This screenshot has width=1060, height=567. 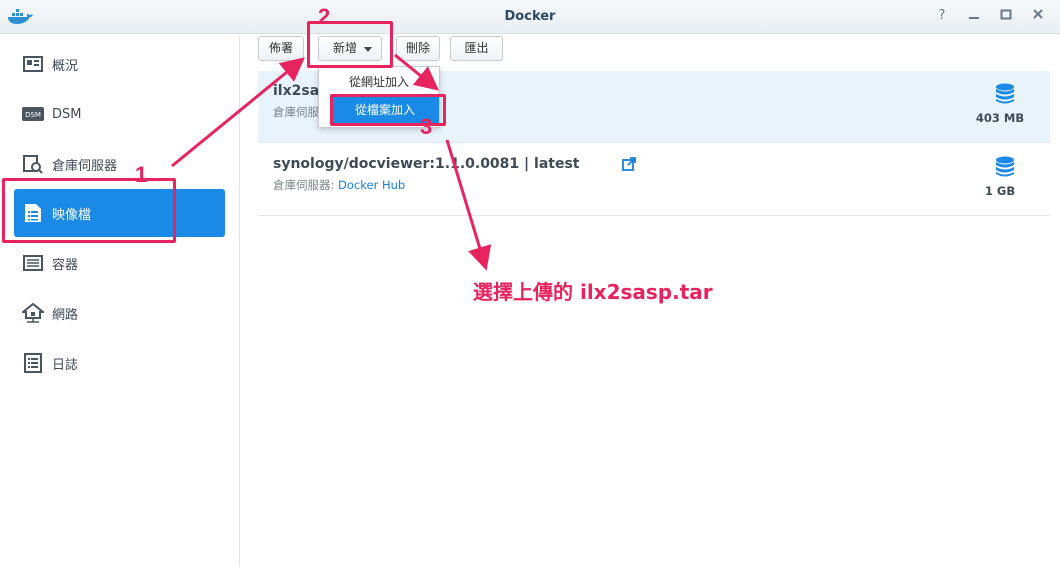 What do you see at coordinates (324, 16) in the screenshot?
I see `annotation-step2-number: 2` at bounding box center [324, 16].